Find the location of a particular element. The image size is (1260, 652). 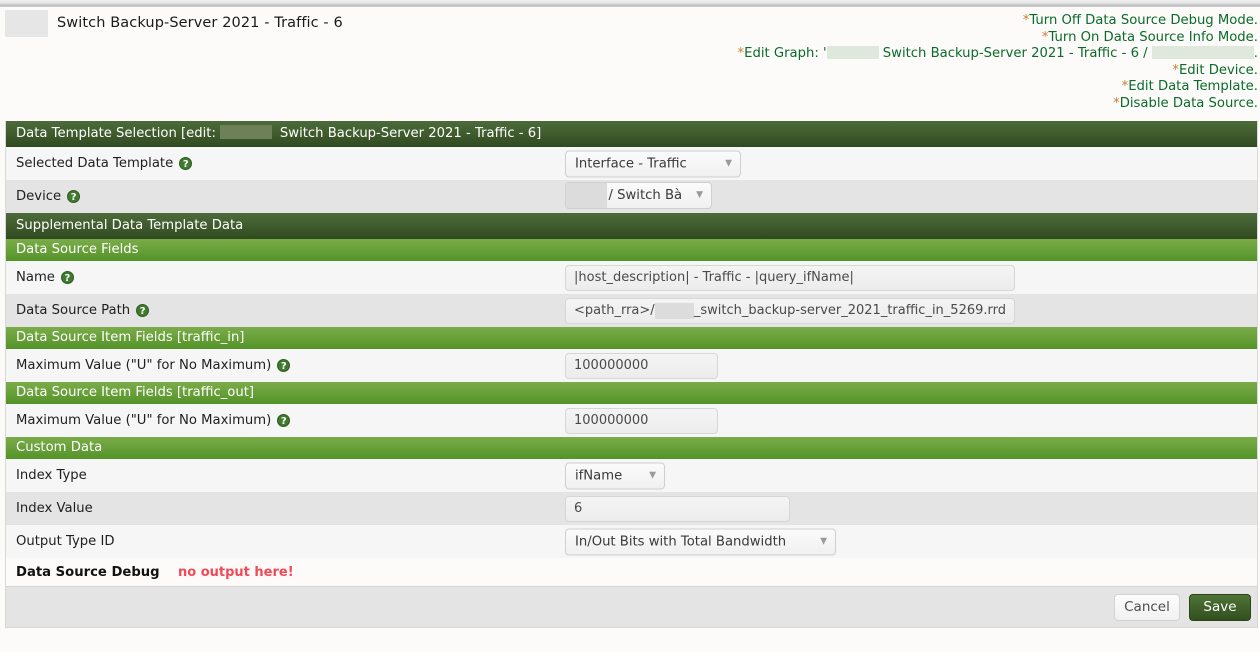

turn-on-data-source-info-mode-link: Turn On Data Source Info Mode. is located at coordinates (1153, 37).